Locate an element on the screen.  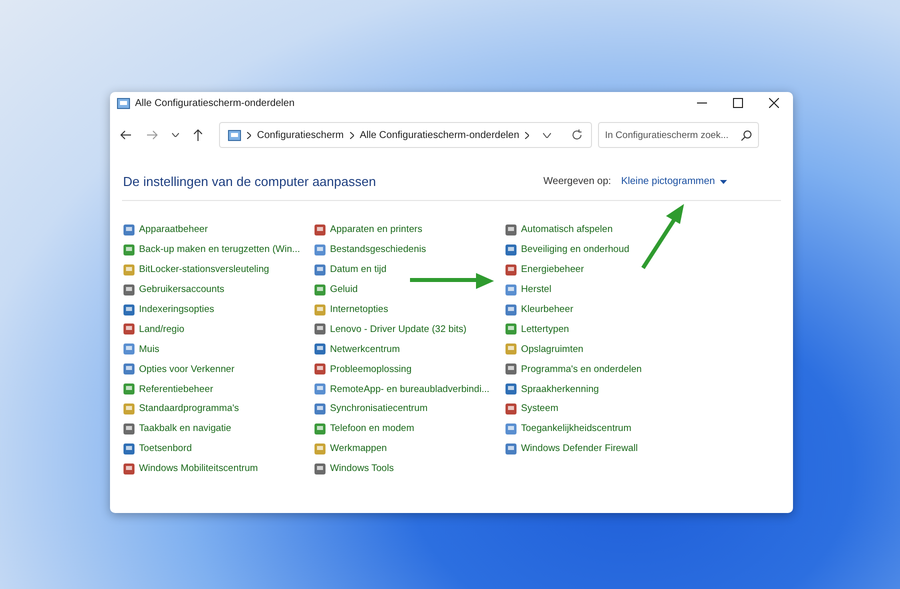
settings-link: Herstel is located at coordinates (536, 290).